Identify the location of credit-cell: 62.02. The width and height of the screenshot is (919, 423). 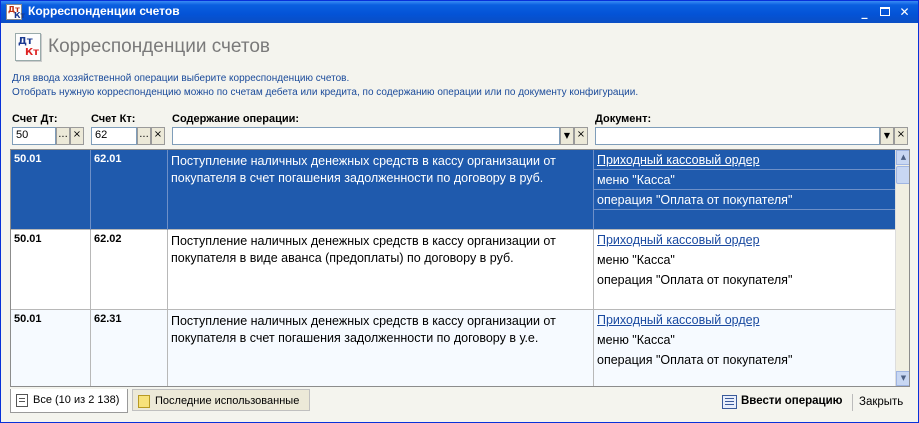
(129, 270).